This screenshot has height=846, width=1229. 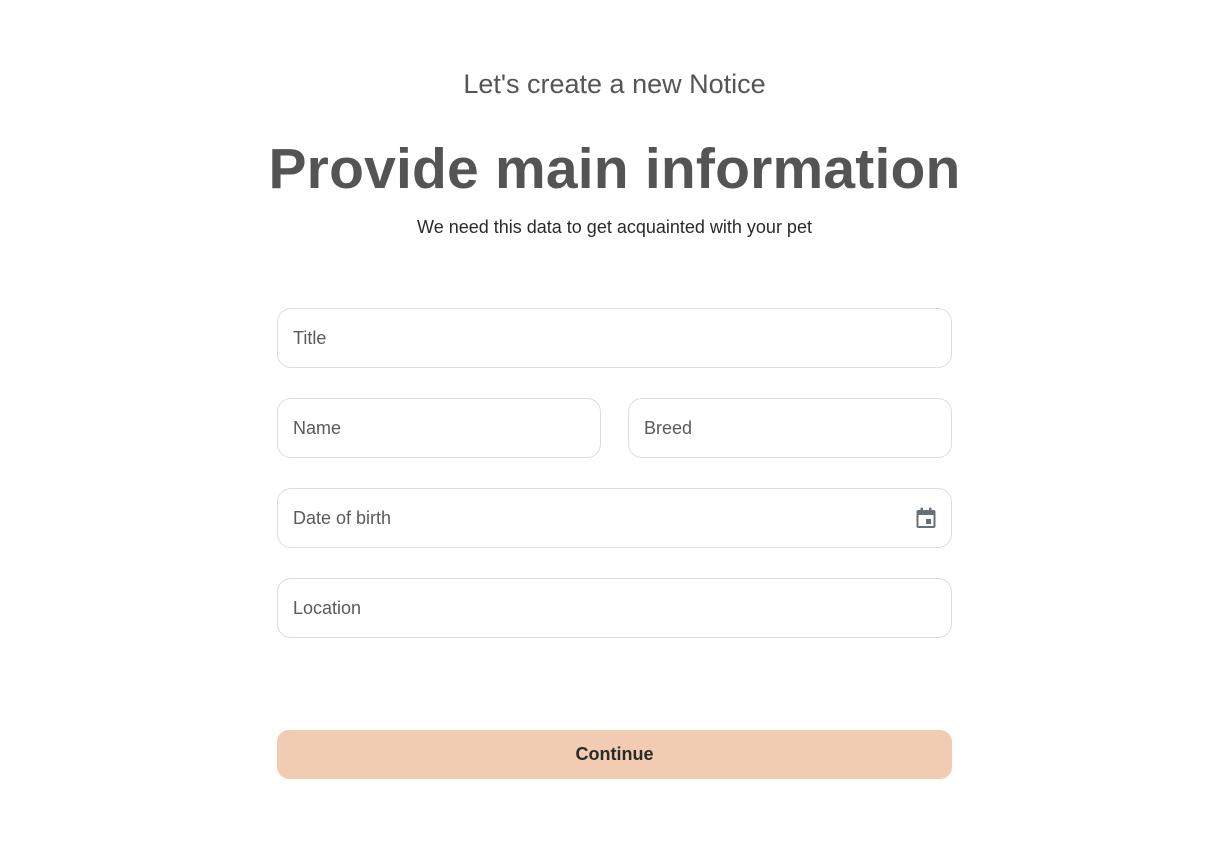 I want to click on title-field, so click(x=614, y=338).